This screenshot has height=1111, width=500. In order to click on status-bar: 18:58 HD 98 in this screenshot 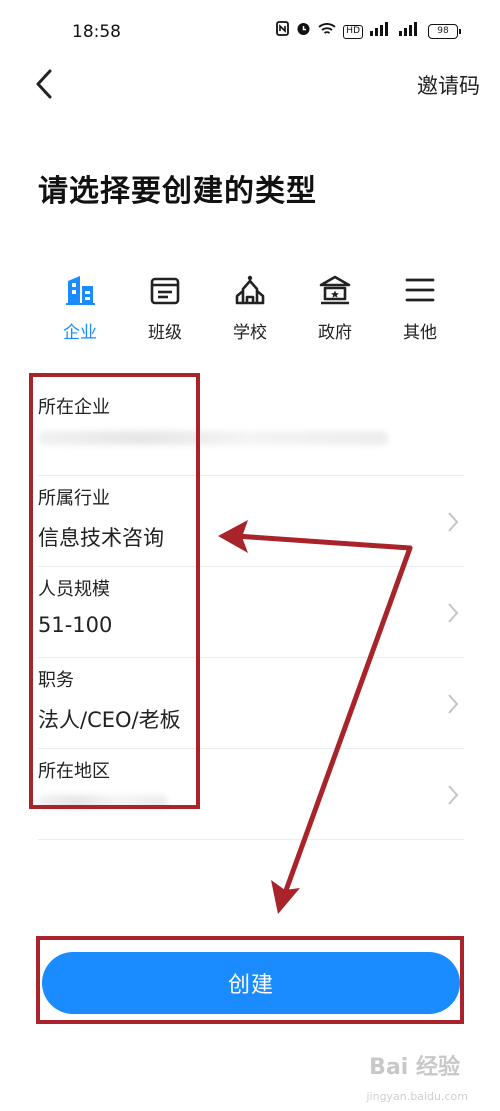, I will do `click(250, 31)`.